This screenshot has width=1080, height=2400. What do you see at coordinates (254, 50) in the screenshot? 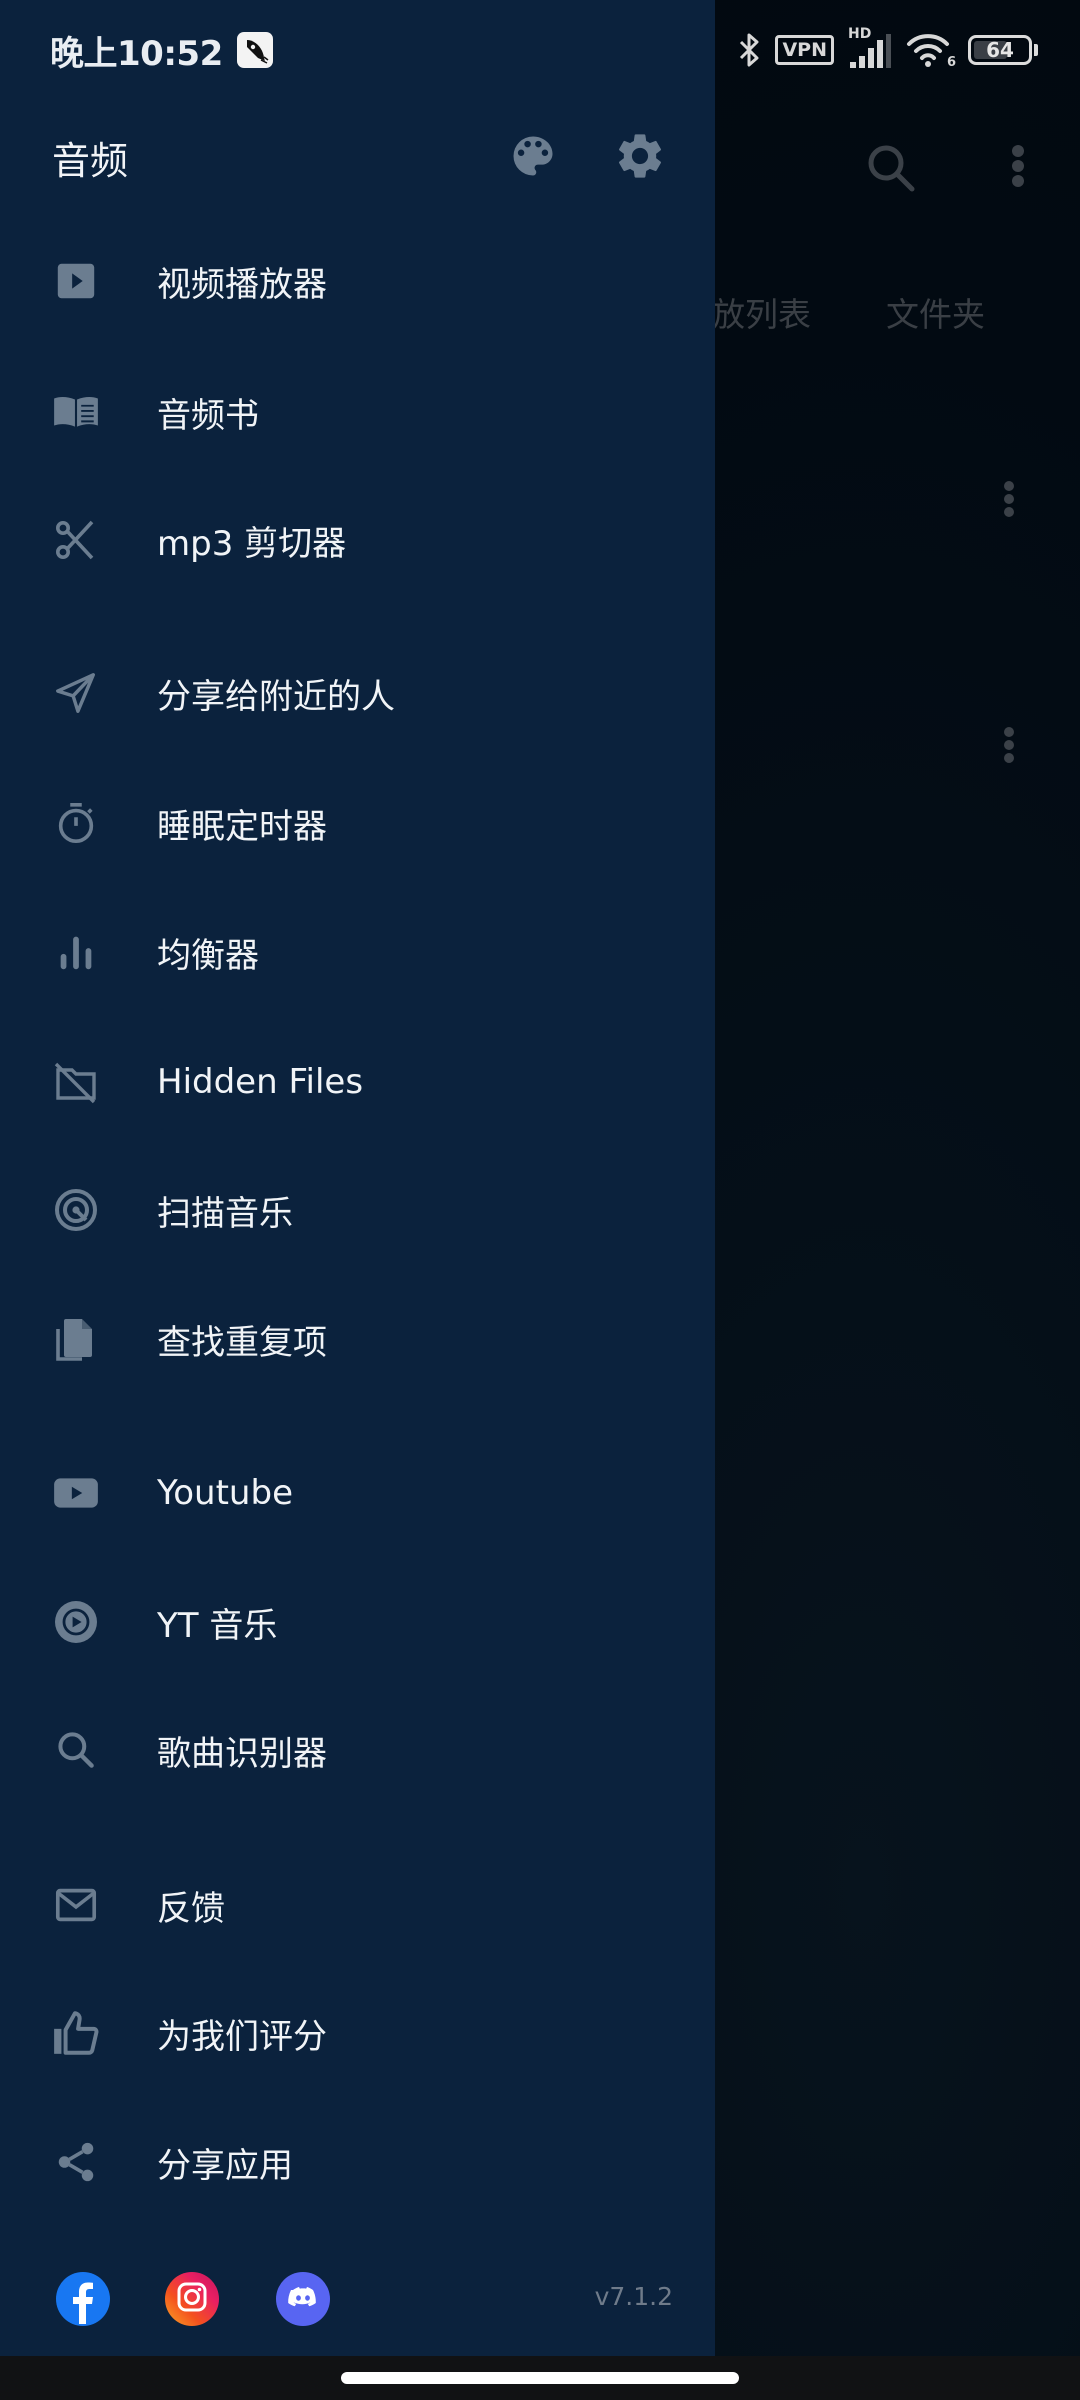
I see `rocket-app-icon` at bounding box center [254, 50].